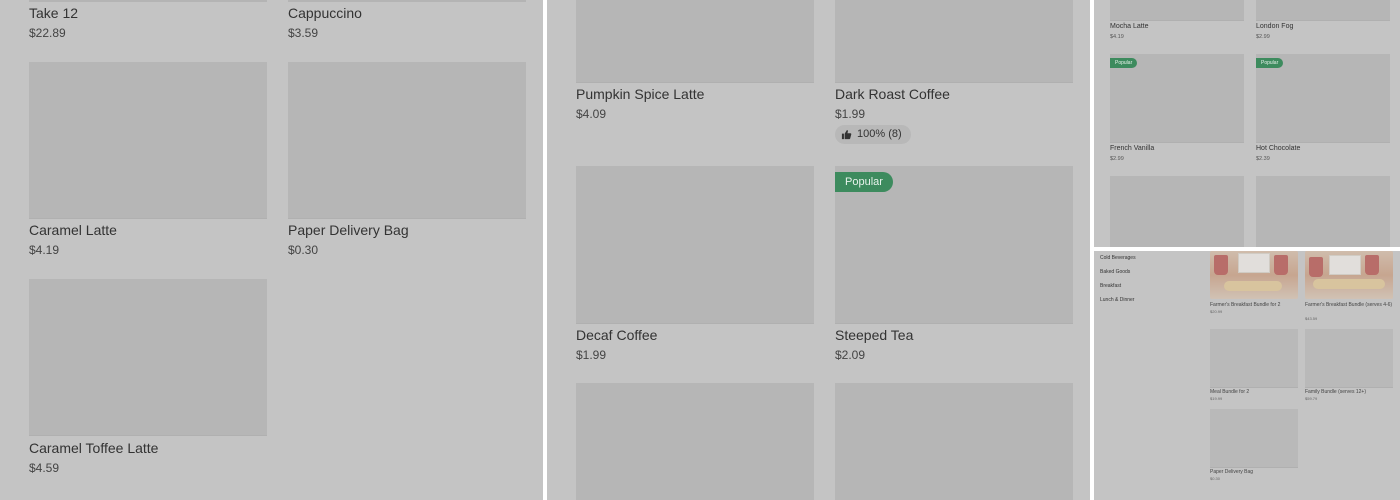 This screenshot has width=1400, height=500. What do you see at coordinates (1274, 26) in the screenshot?
I see `item-name: London Fog` at bounding box center [1274, 26].